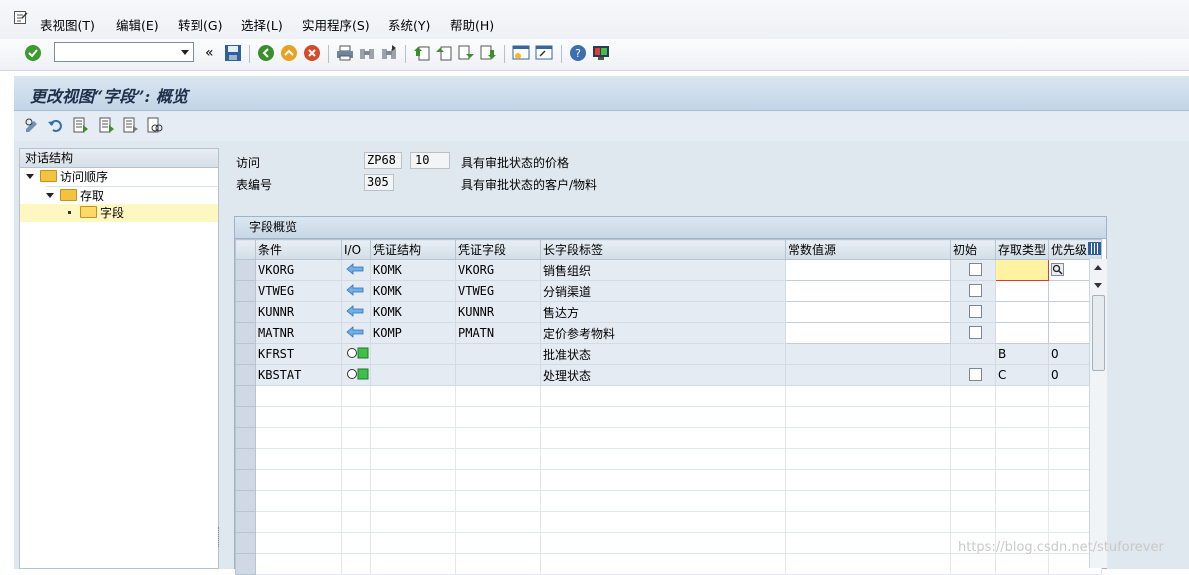 Image resolution: width=1189 pixels, height=575 pixels. What do you see at coordinates (336, 24) in the screenshot?
I see `menu-utilities: 实用程序(S)` at bounding box center [336, 24].